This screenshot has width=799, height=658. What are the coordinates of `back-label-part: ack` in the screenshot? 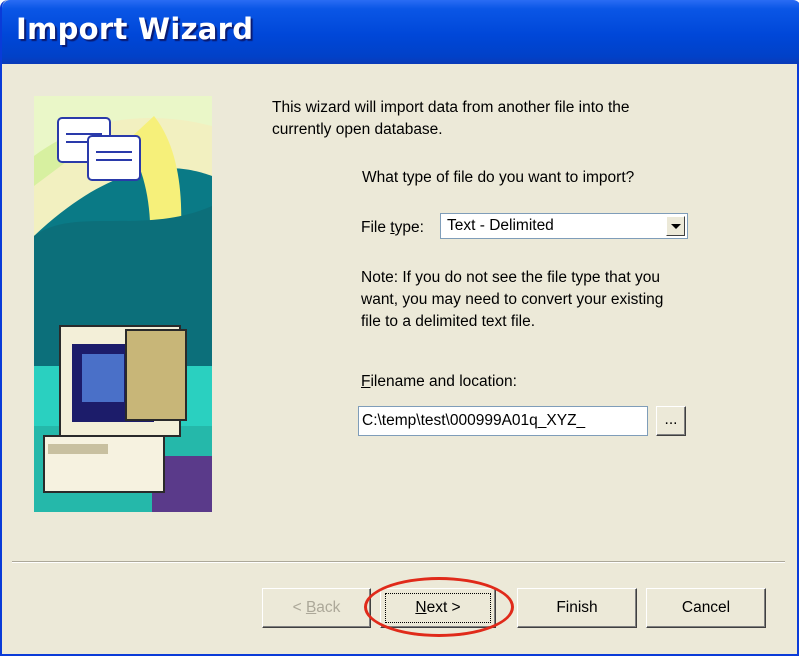 It's located at (328, 607).